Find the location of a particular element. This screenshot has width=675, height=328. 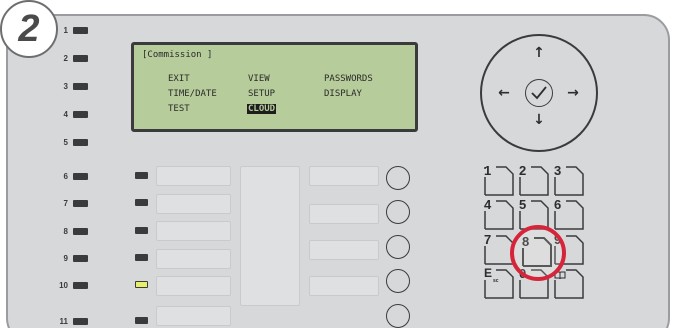

key-4: 4 is located at coordinates (499, 213).